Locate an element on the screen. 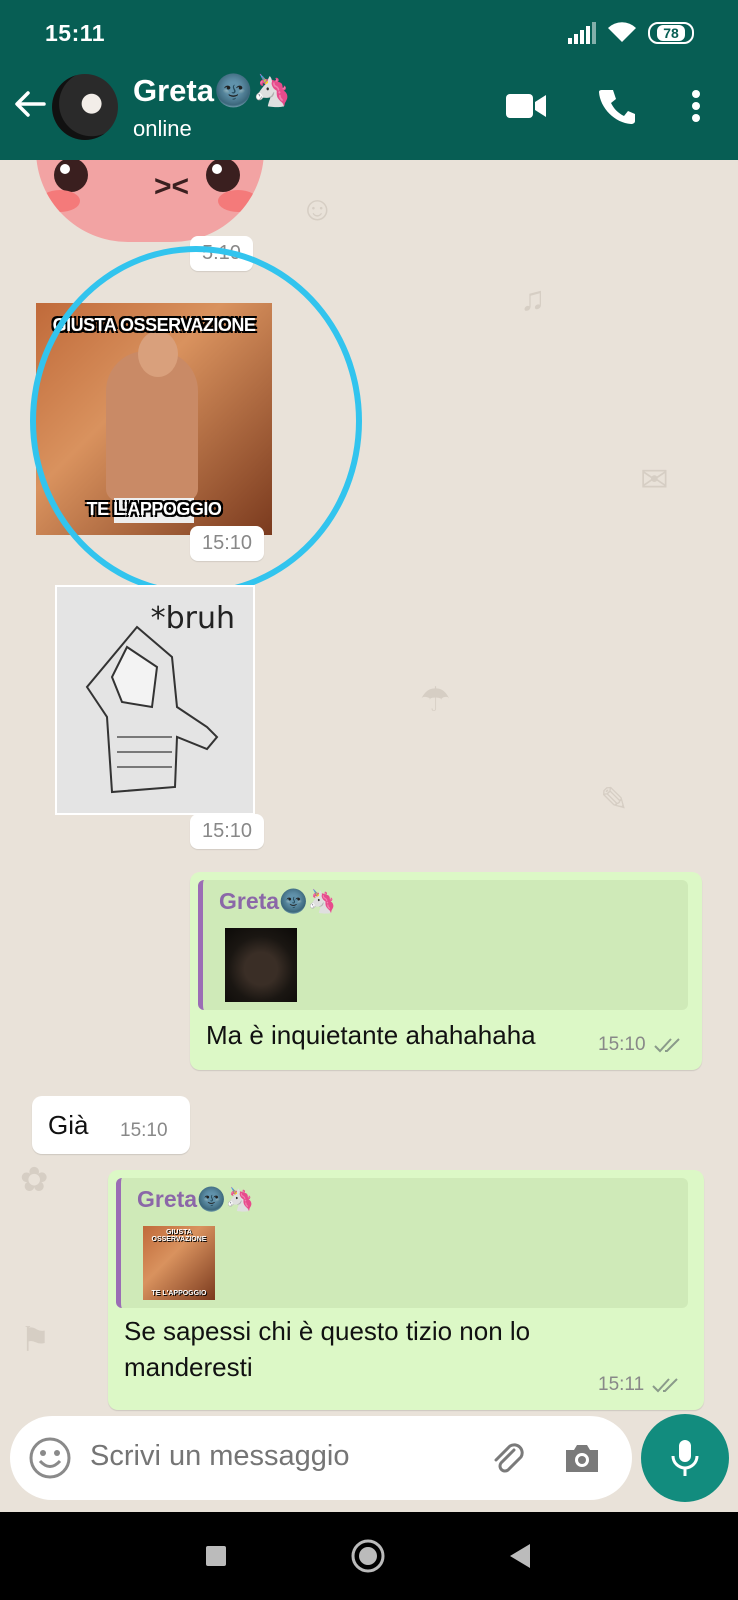  more-vert-icon is located at coordinates (696, 106).